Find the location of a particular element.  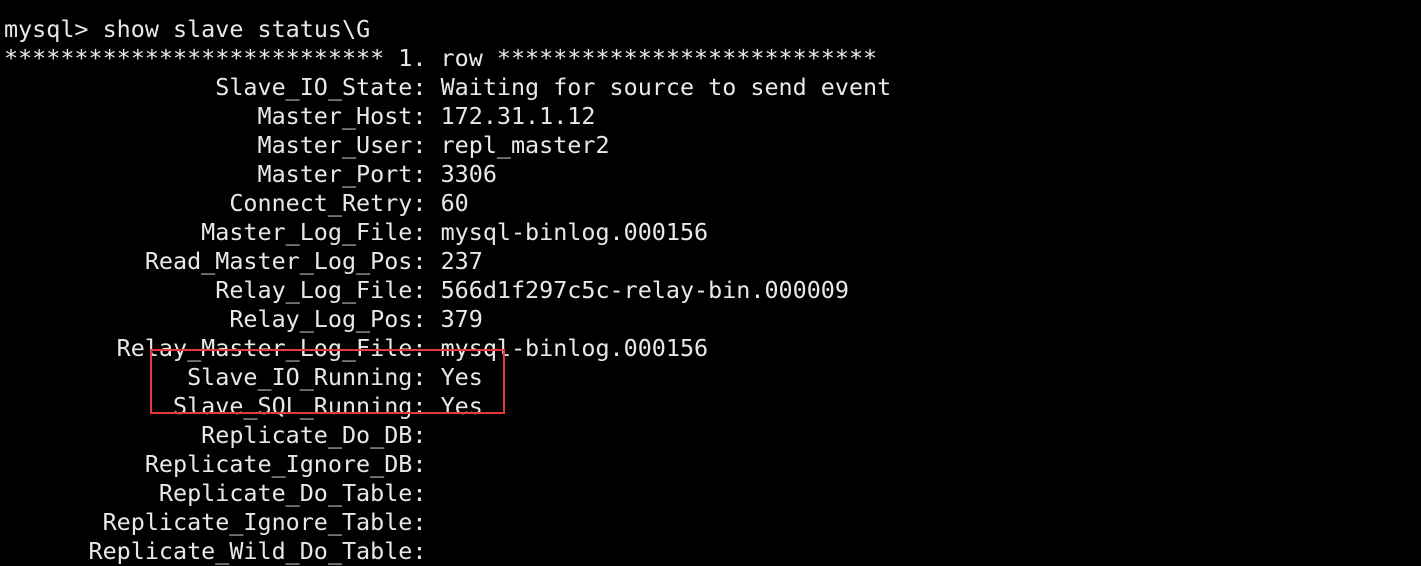

field-value: 172.31.1.12 is located at coordinates (511, 116).